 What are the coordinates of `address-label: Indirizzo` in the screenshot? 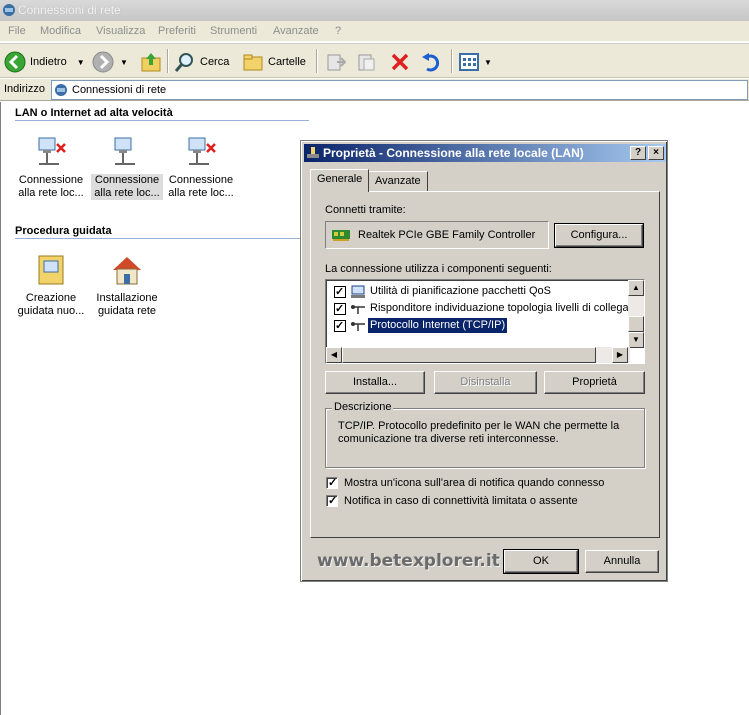 It's located at (24, 89).